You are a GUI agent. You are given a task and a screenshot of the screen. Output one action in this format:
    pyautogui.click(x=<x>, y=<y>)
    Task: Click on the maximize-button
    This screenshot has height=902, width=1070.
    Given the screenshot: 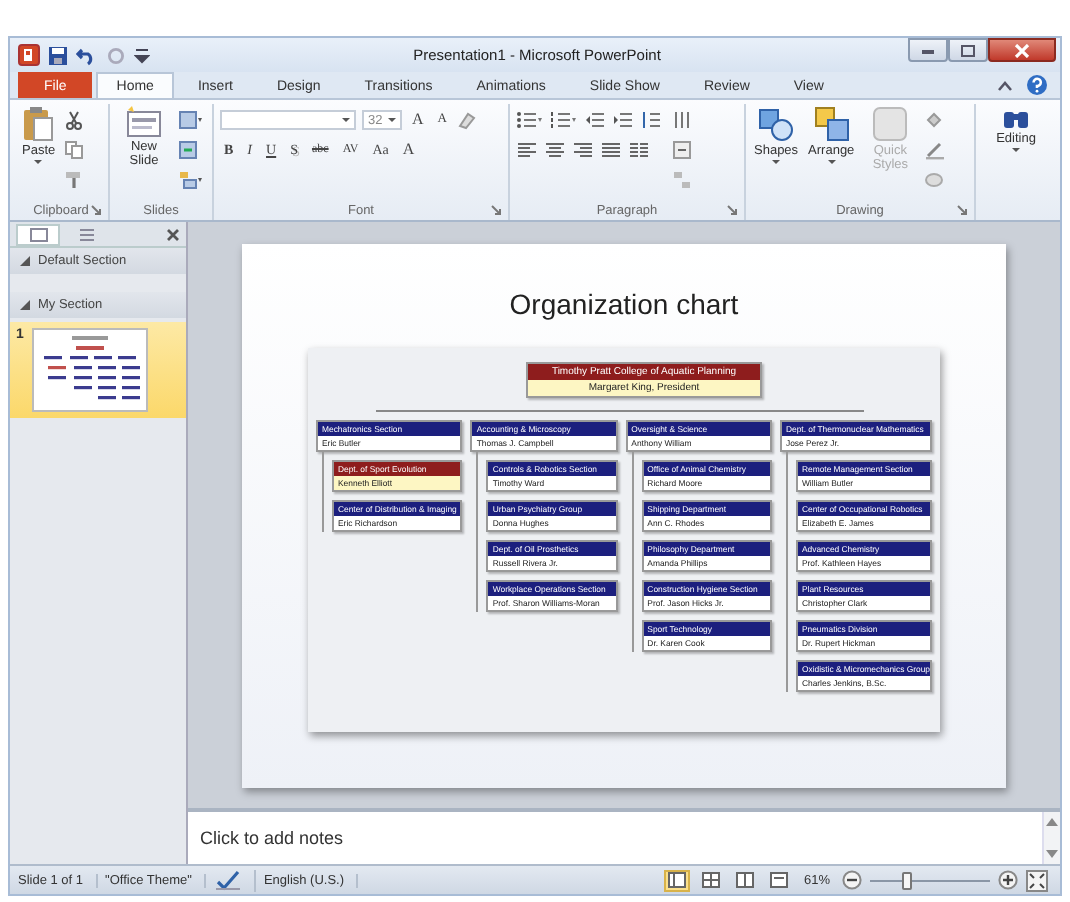 What is the action you would take?
    pyautogui.click(x=968, y=50)
    